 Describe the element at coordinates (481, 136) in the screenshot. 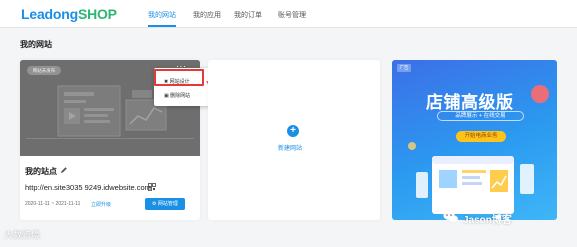

I see `start-ecommerce-button: 开始电商业务` at that location.